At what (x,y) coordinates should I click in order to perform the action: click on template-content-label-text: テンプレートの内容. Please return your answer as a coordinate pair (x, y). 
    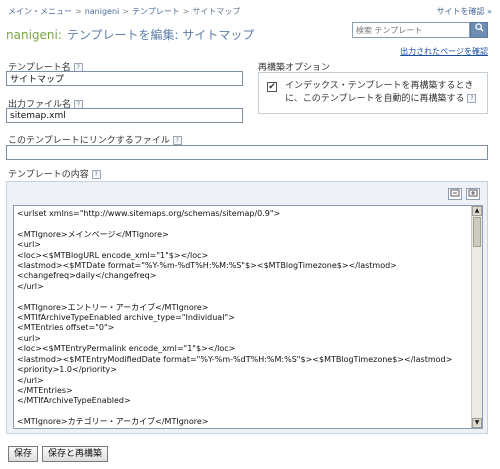
    Looking at the image, I should click on (48, 175).